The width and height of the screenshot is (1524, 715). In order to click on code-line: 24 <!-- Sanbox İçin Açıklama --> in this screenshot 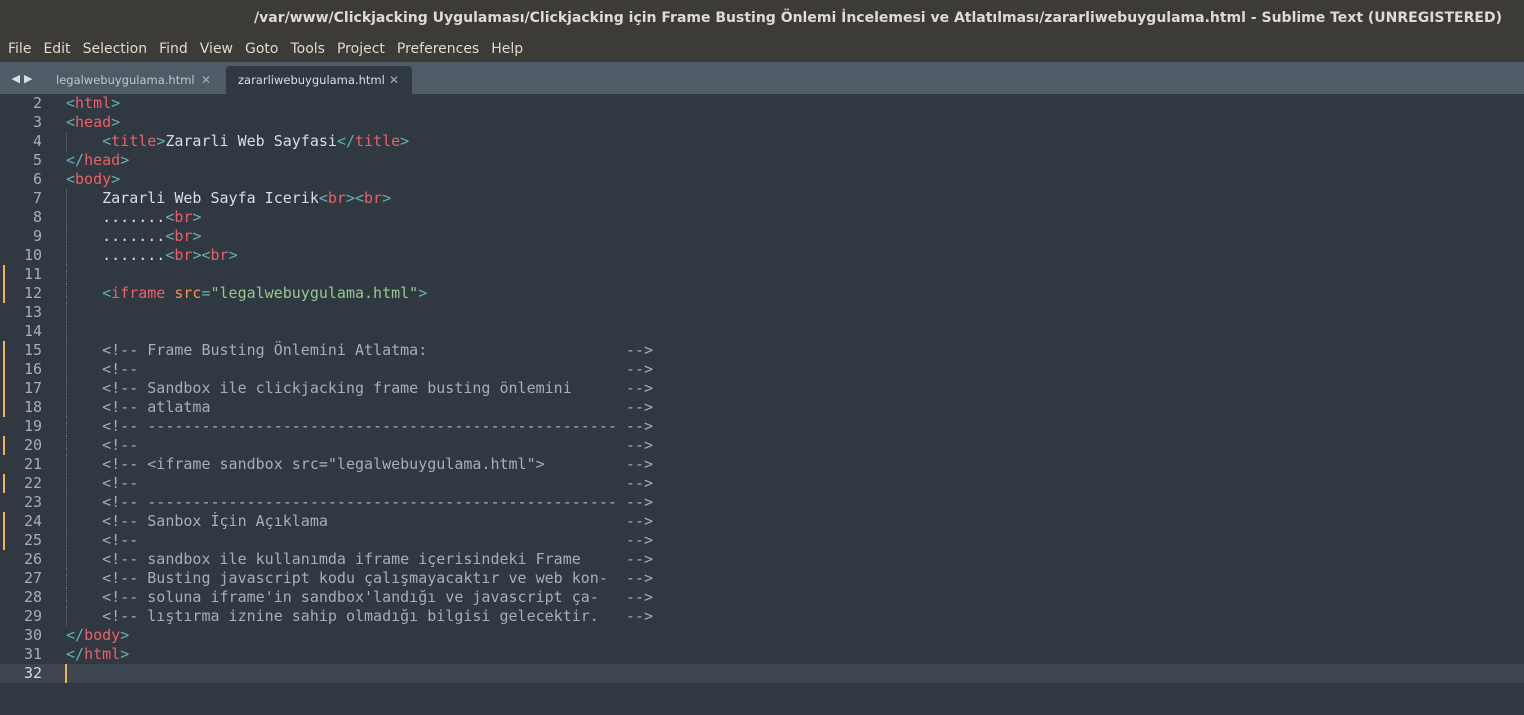, I will do `click(762, 521)`.